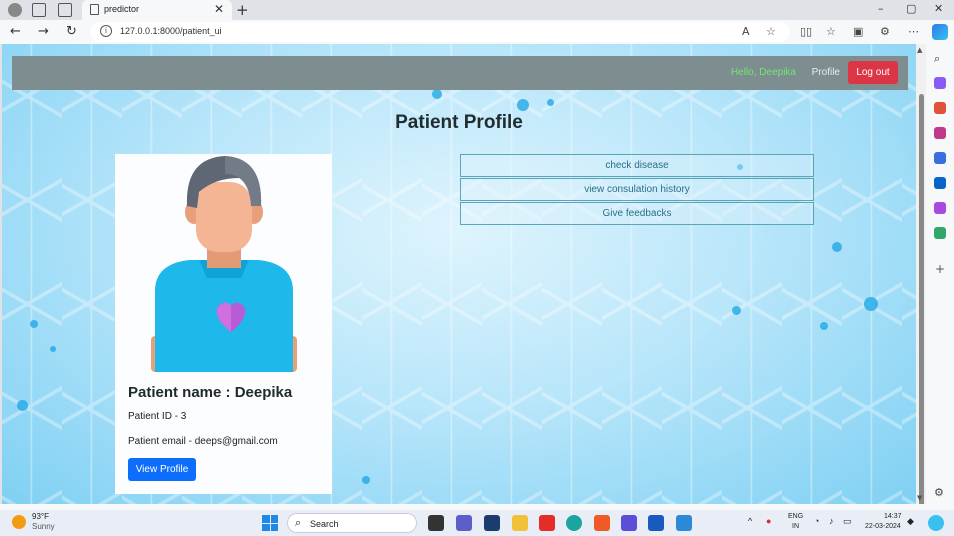 The height and width of the screenshot is (536, 954). Describe the element at coordinates (15, 31) in the screenshot. I see `back-arrow-icon: ←` at that location.